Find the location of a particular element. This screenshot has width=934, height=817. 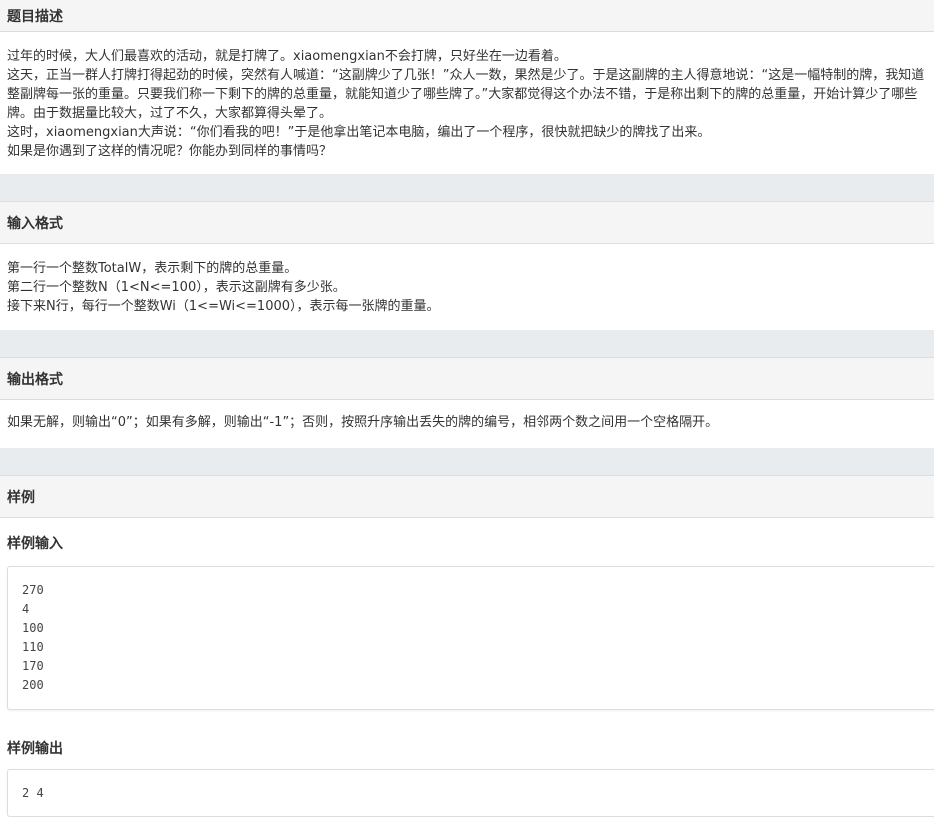

input-format-title: 输入格式 is located at coordinates (35, 223).